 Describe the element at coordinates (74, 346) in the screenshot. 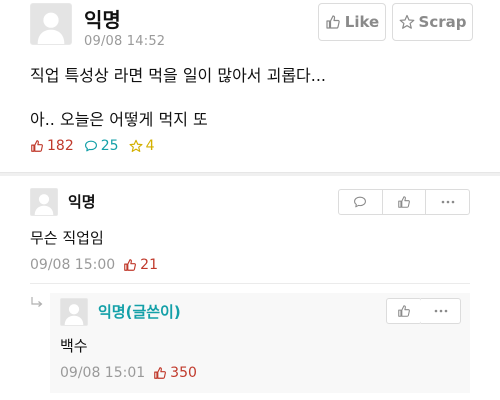

I see `reply-body: 백수` at that location.